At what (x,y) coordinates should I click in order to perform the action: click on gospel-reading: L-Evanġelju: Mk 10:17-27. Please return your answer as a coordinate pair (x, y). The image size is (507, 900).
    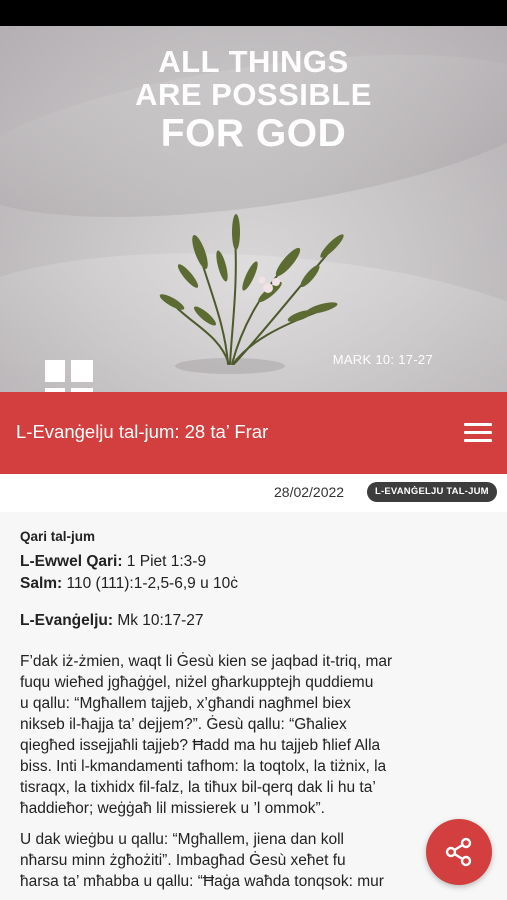
    Looking at the image, I should click on (111, 621).